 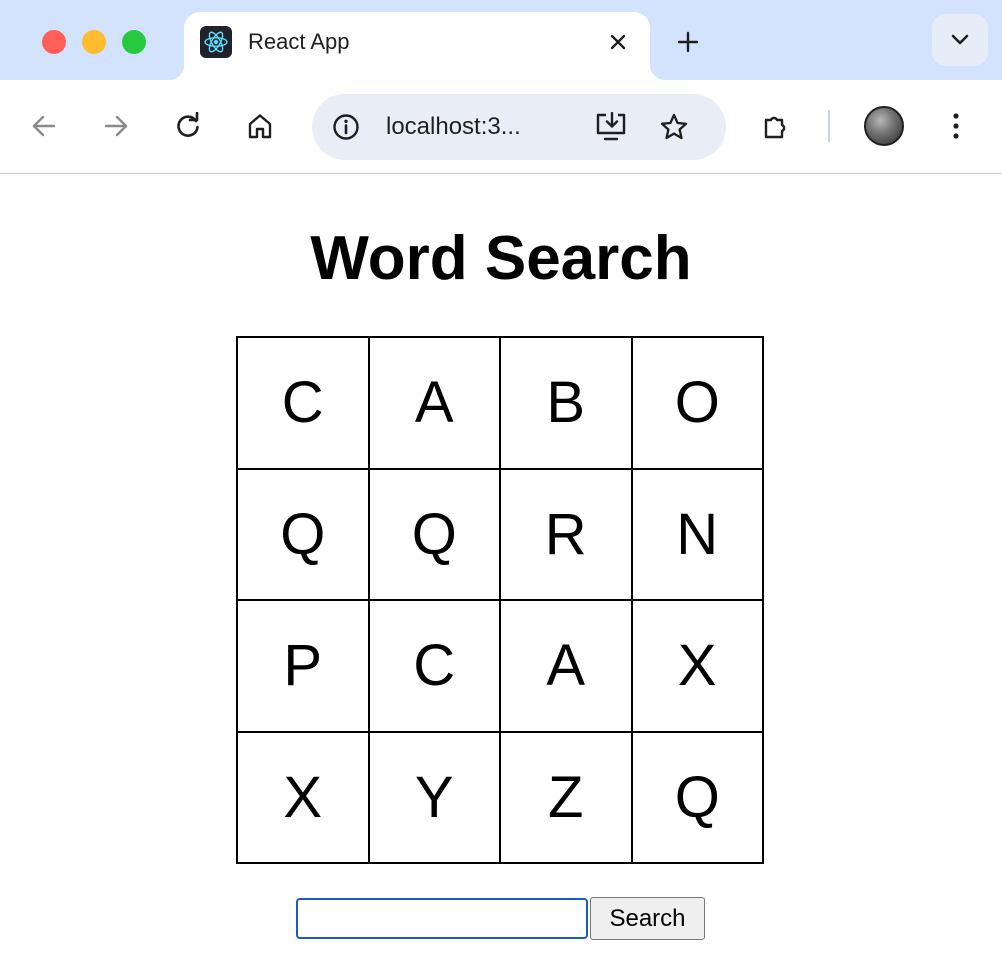 What do you see at coordinates (94, 42) in the screenshot?
I see `minimize-window-button` at bounding box center [94, 42].